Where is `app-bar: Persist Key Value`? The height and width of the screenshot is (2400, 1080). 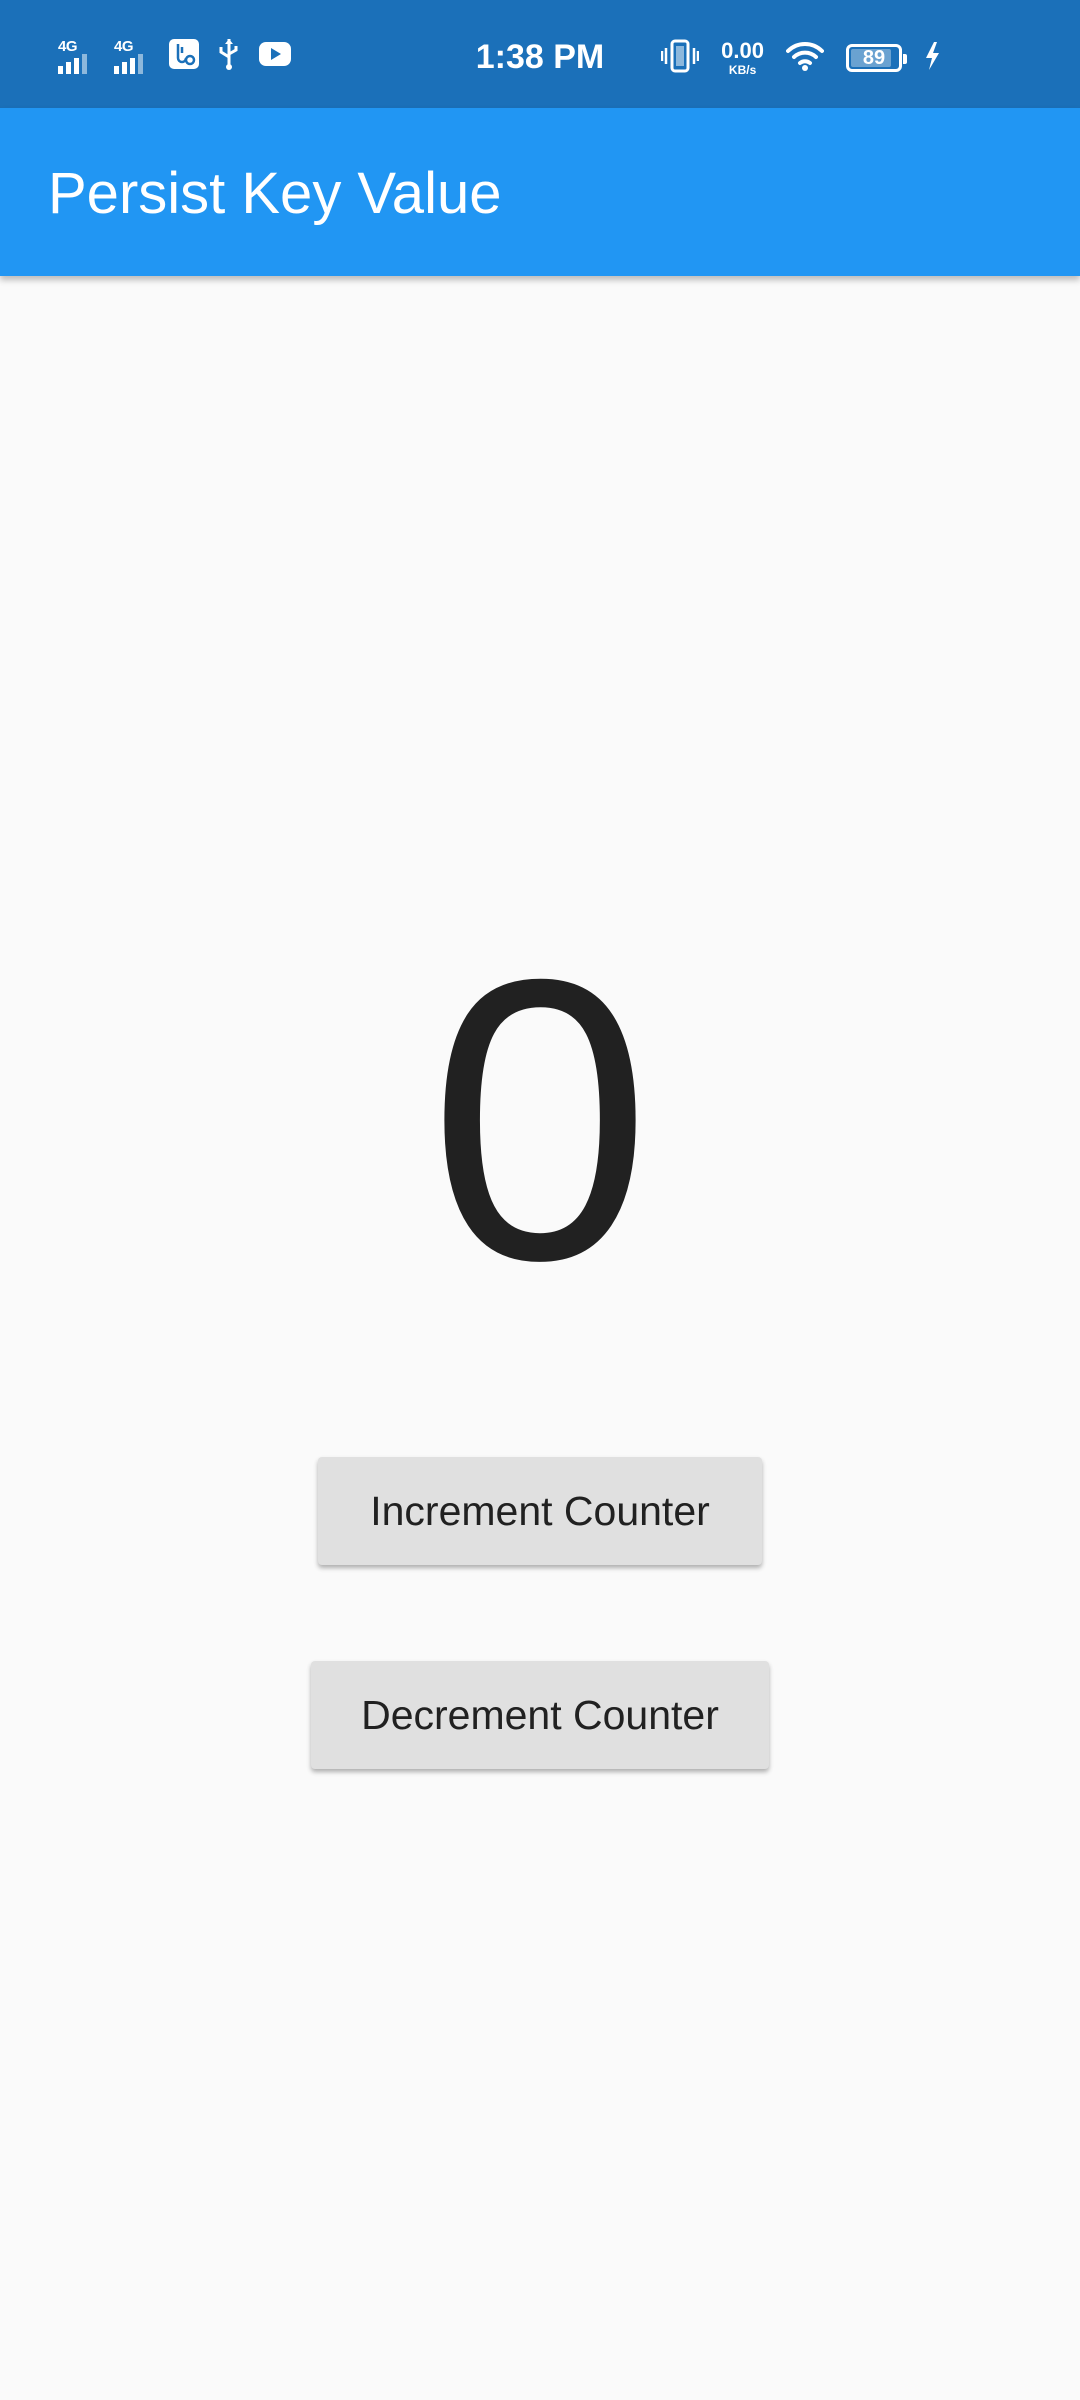 app-bar: Persist Key Value is located at coordinates (540, 192).